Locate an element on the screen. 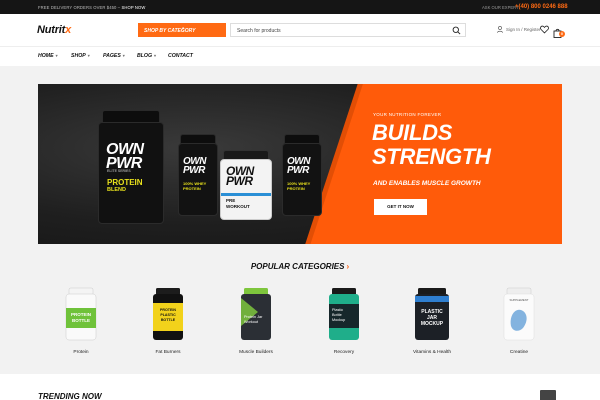 This screenshot has width=600, height=400. category-protein: PROTEIN BOTTLE Protein is located at coordinates (81, 323).